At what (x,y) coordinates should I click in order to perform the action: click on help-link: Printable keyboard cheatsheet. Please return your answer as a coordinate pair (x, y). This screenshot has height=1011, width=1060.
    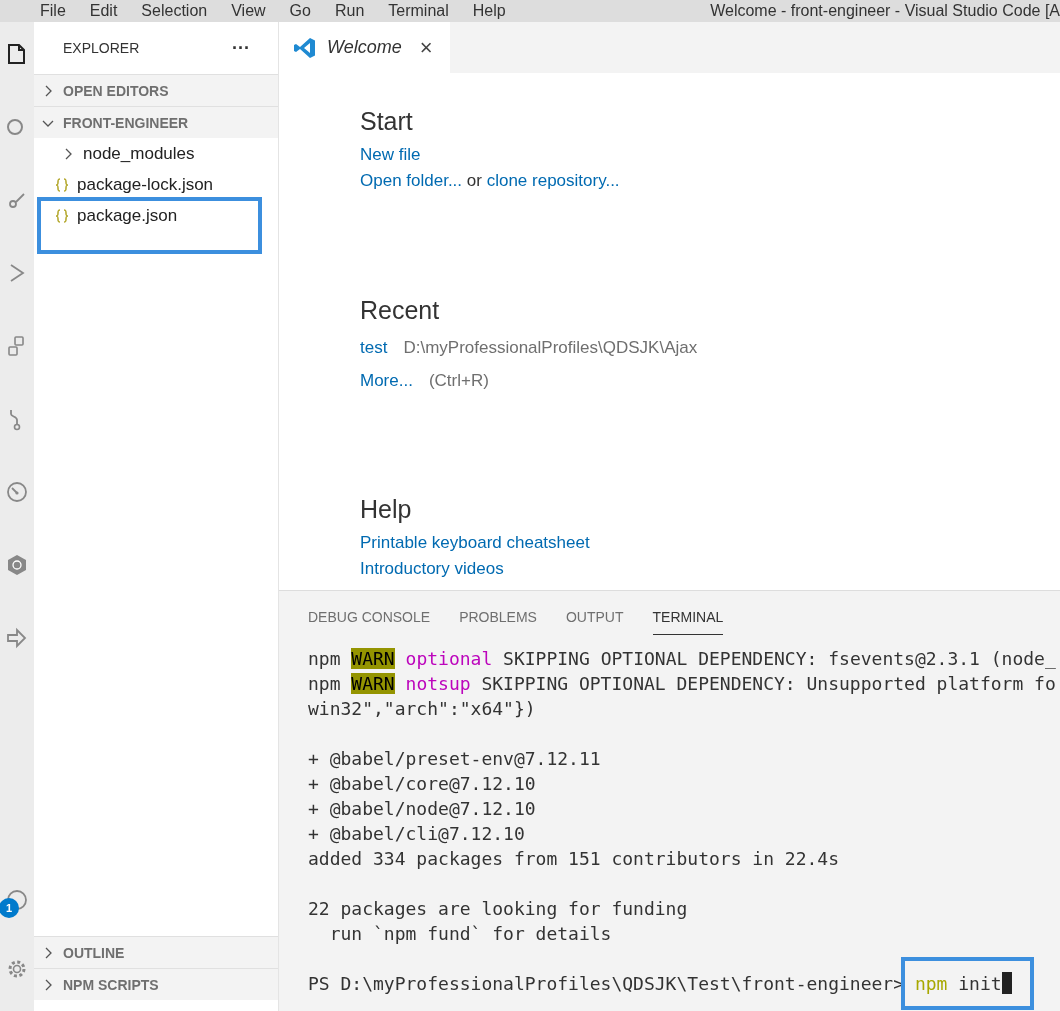
    Looking at the image, I should click on (475, 542).